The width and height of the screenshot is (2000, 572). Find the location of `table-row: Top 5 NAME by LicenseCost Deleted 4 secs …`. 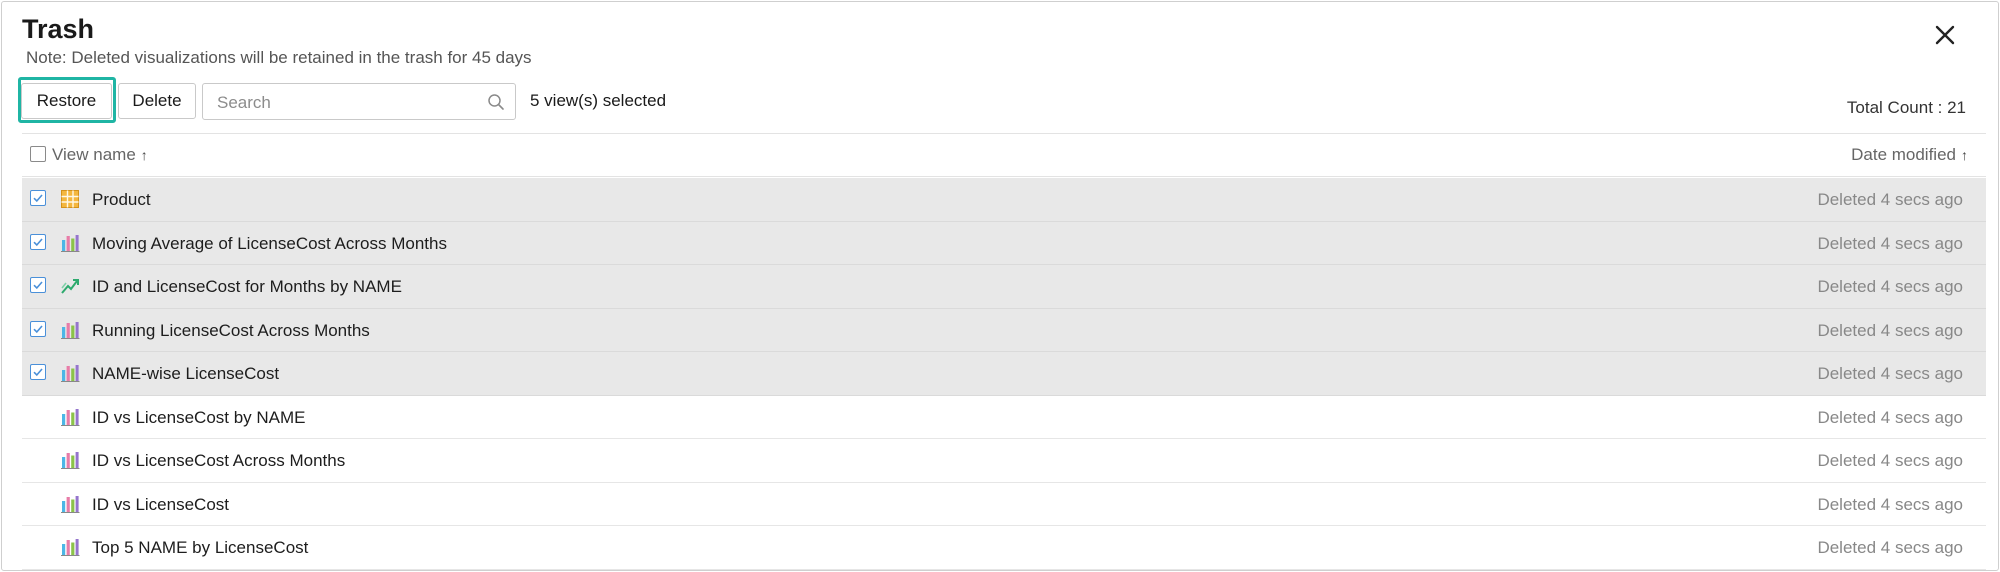

table-row: Top 5 NAME by LicenseCost Deleted 4 secs … is located at coordinates (1004, 548).